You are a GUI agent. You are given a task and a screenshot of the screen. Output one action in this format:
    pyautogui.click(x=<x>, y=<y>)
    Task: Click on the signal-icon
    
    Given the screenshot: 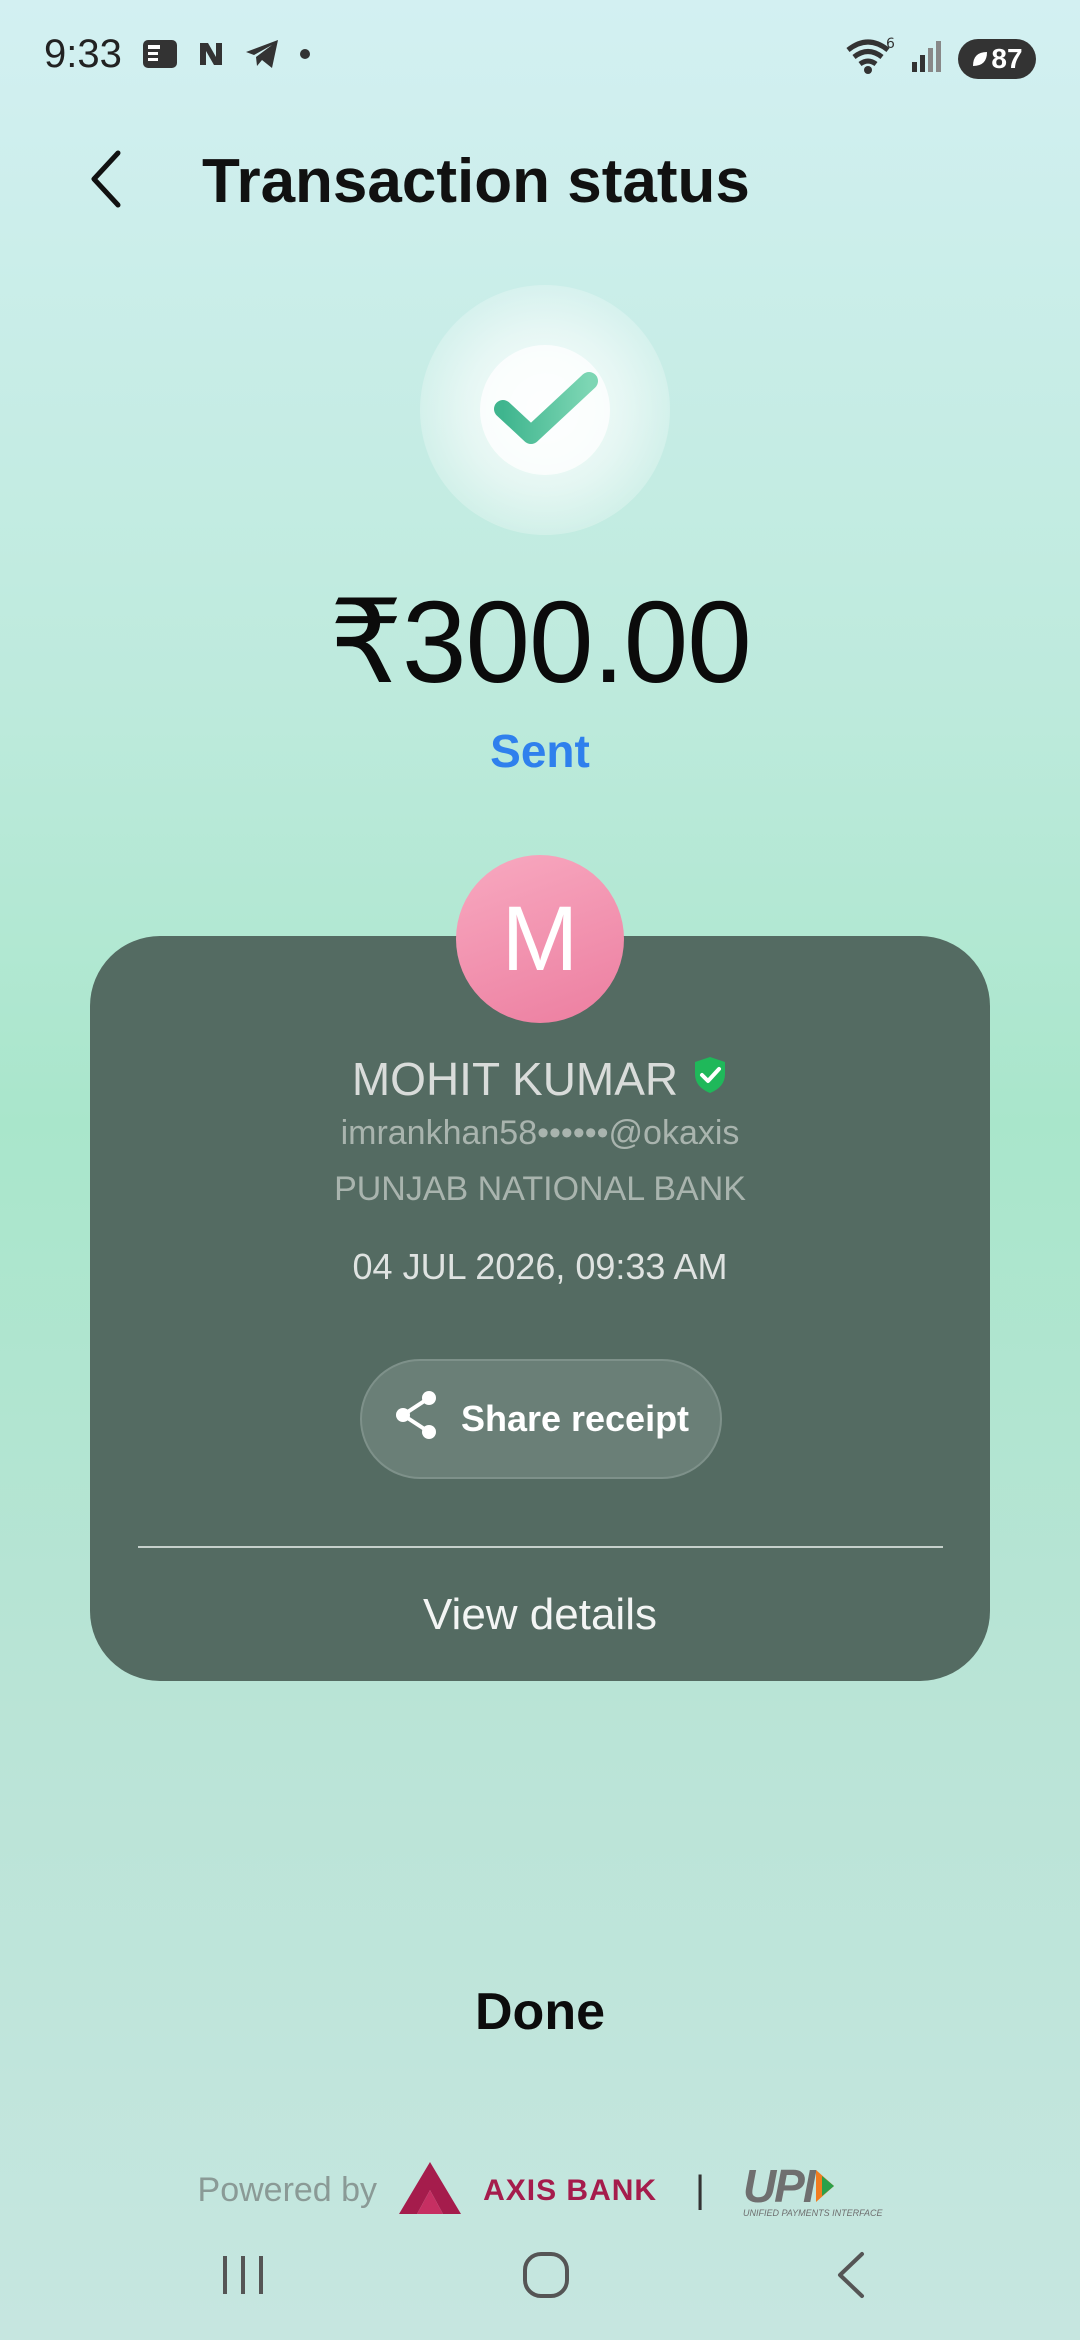 What is the action you would take?
    pyautogui.click(x=927, y=58)
    